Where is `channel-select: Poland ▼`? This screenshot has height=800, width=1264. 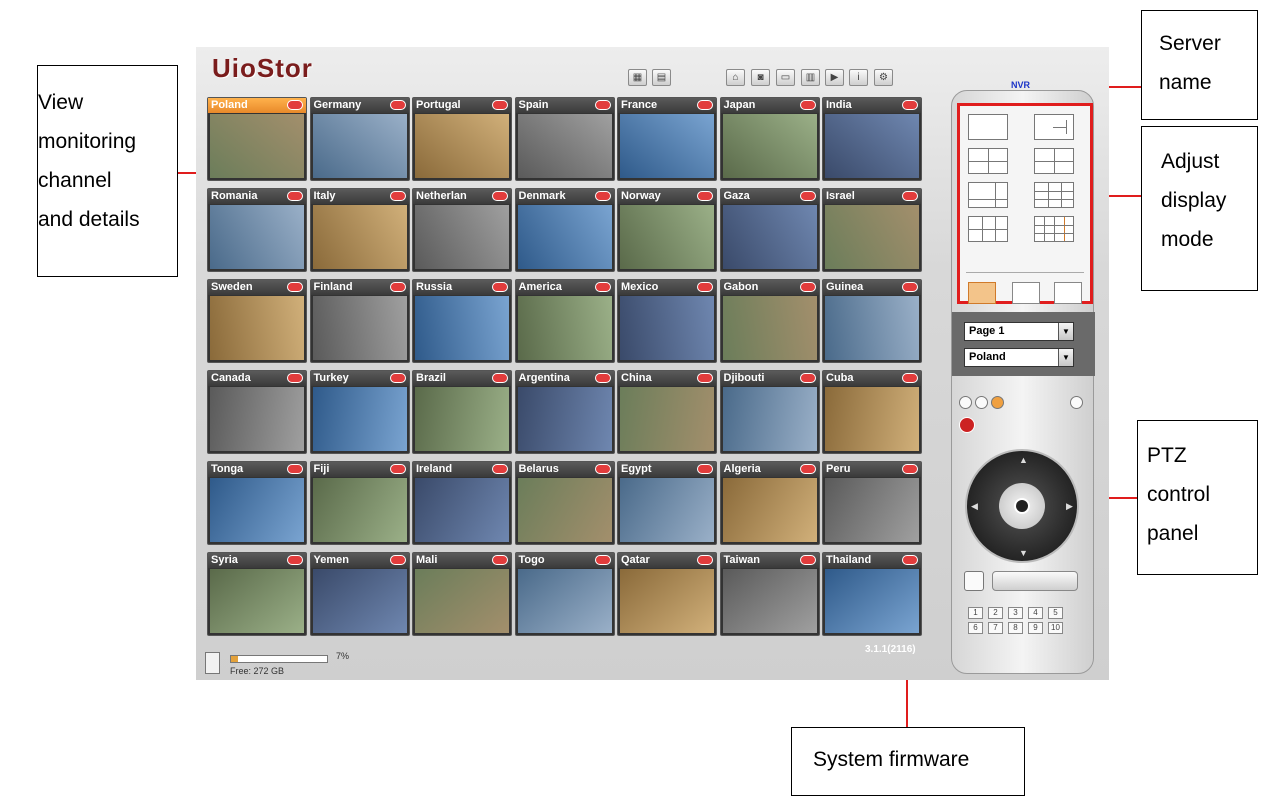
channel-select: Poland ▼ is located at coordinates (1019, 357).